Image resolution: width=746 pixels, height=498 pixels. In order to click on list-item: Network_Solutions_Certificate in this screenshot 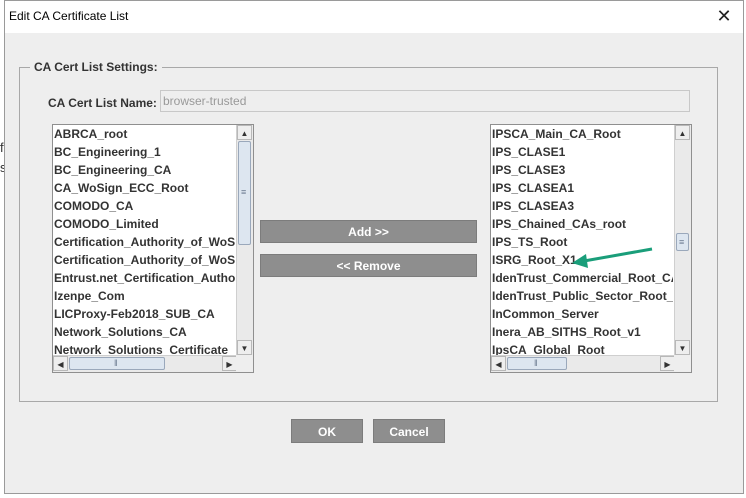, I will do `click(144, 348)`.